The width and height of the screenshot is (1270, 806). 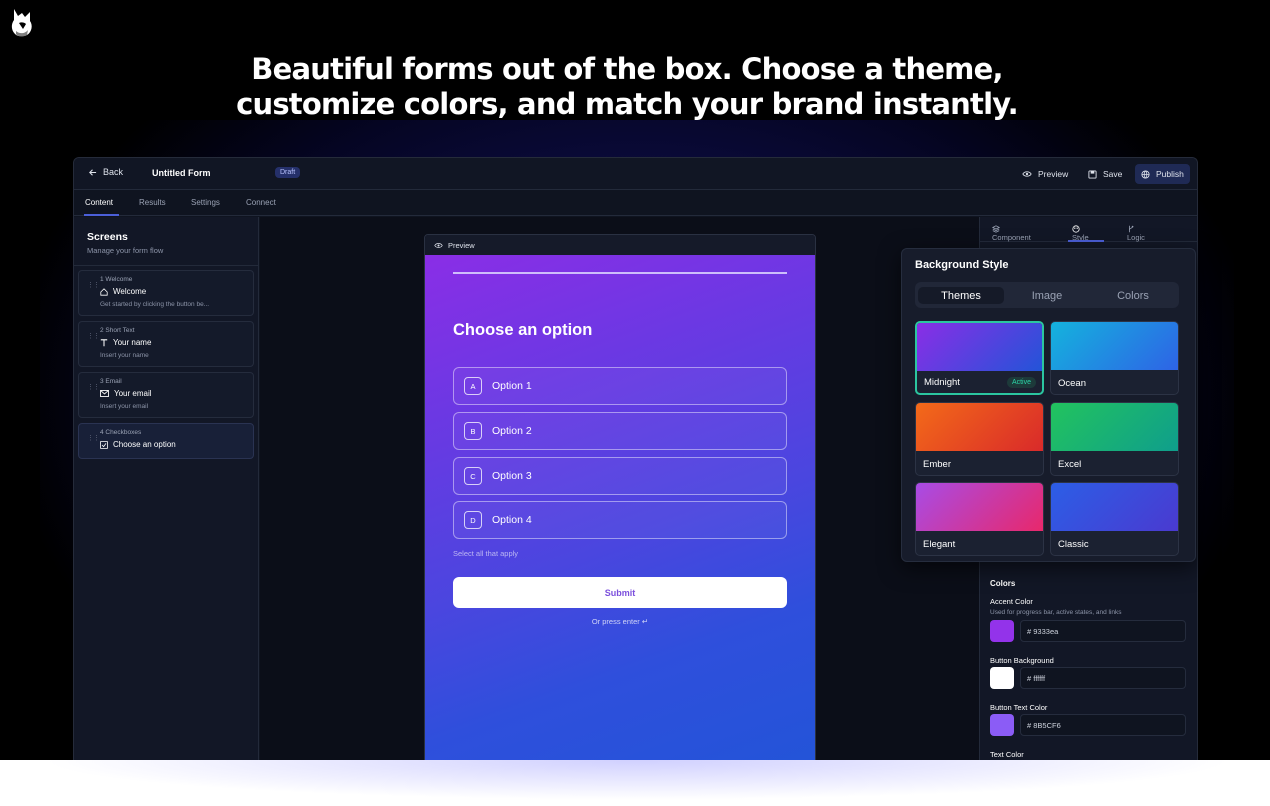 I want to click on preview-header: Preview, so click(x=620, y=245).